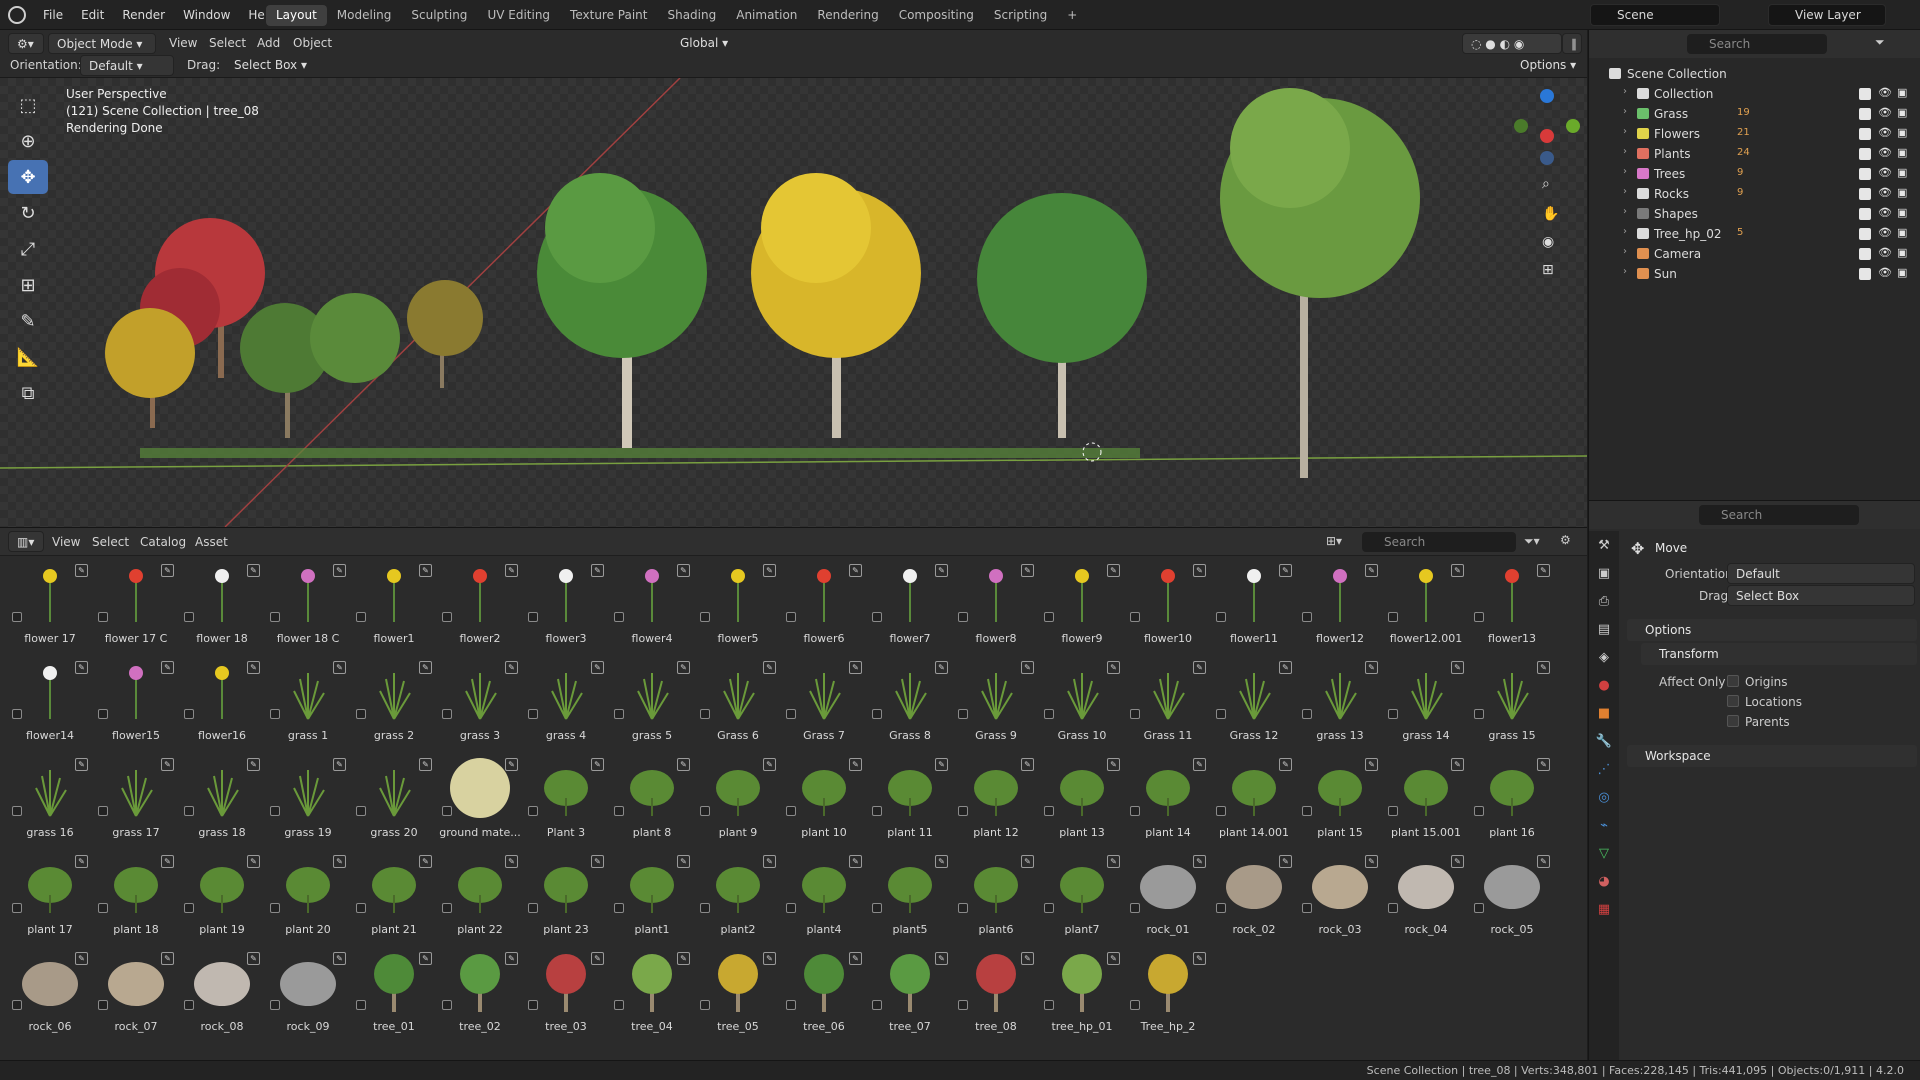 Image resolution: width=1920 pixels, height=1080 pixels. I want to click on asset-item: ✎ grass 14, so click(1426, 704).